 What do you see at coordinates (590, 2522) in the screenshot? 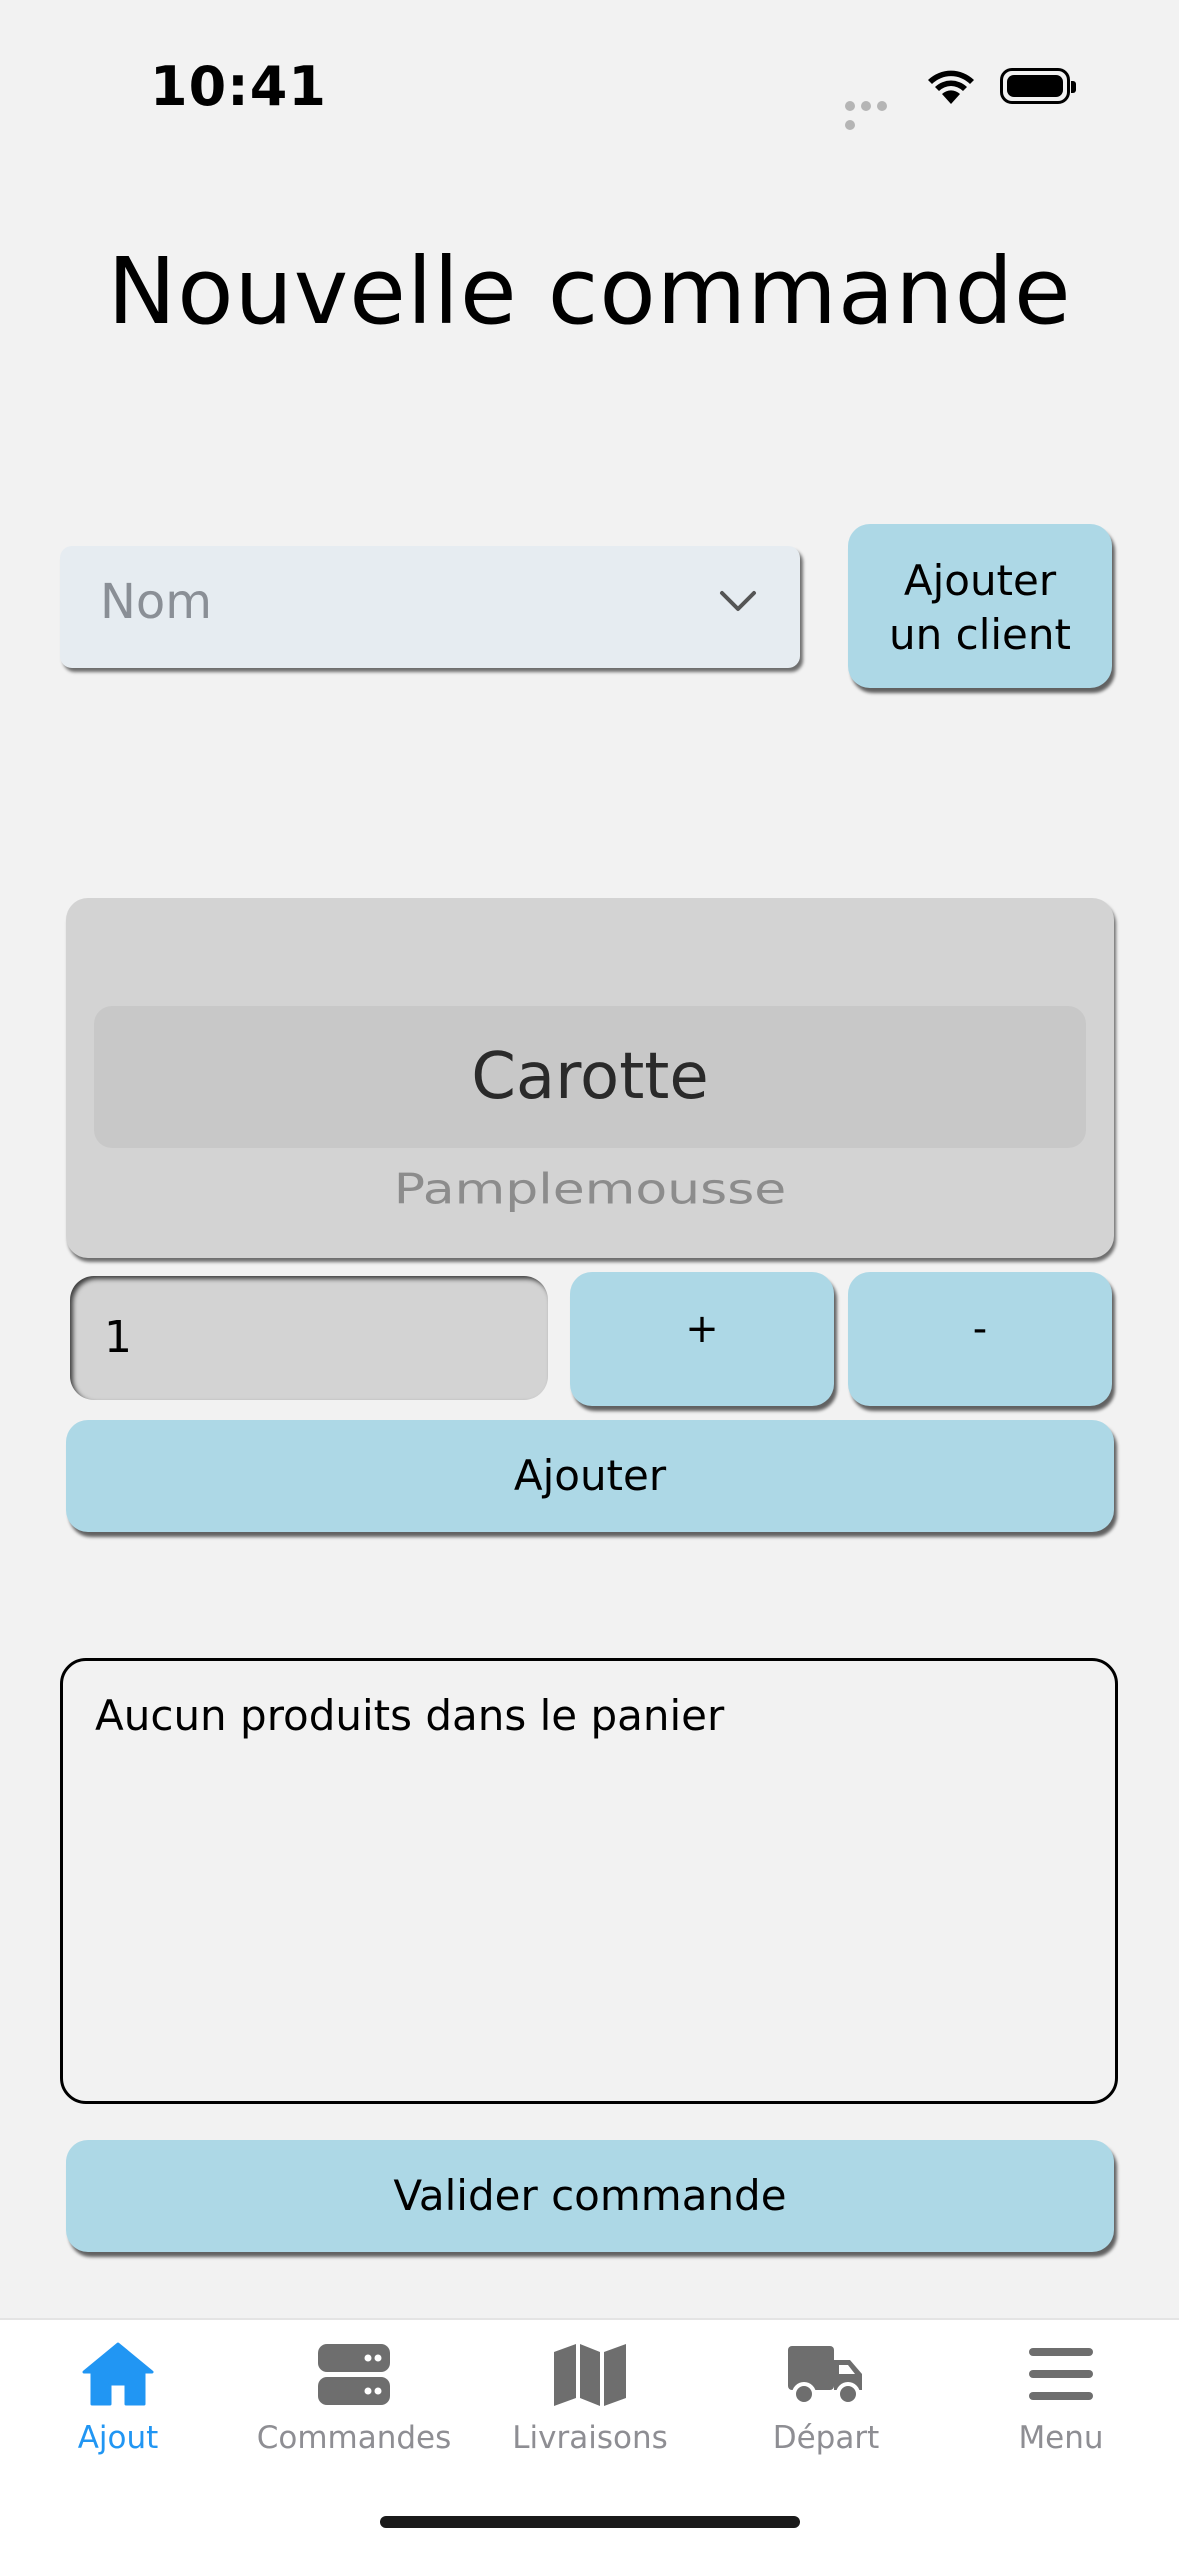
I see `home-indicator` at bounding box center [590, 2522].